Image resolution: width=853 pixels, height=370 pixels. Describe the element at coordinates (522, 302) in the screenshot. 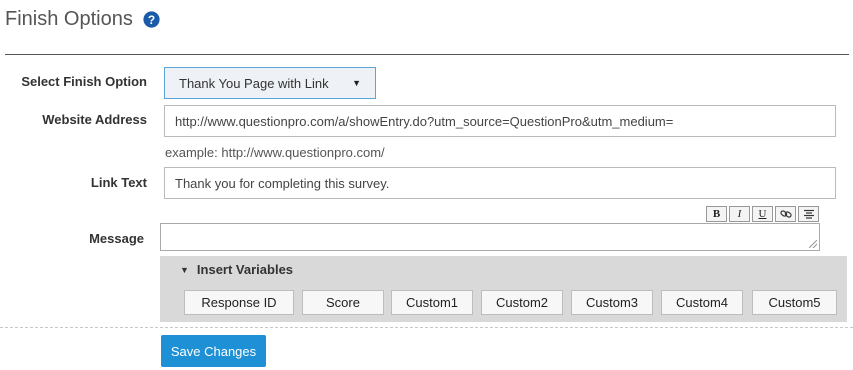

I see `variable-button-custom2: Custom2` at that location.